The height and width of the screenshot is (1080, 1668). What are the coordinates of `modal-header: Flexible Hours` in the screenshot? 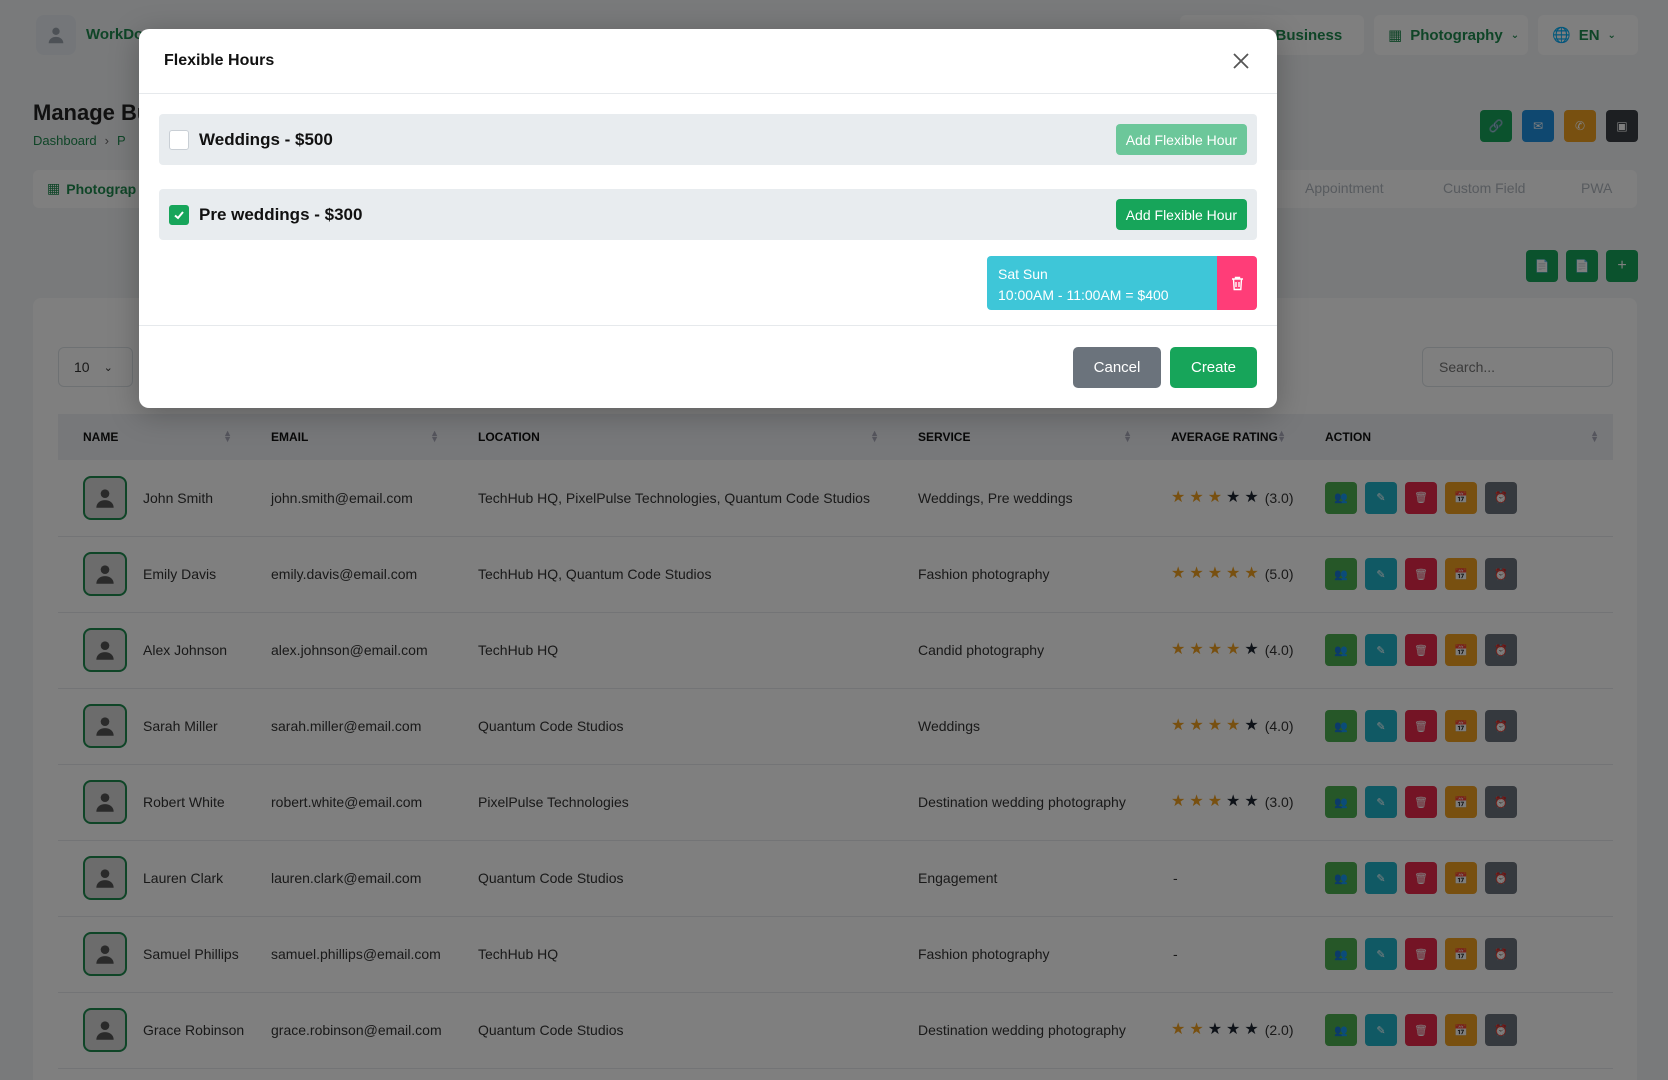 It's located at (708, 61).